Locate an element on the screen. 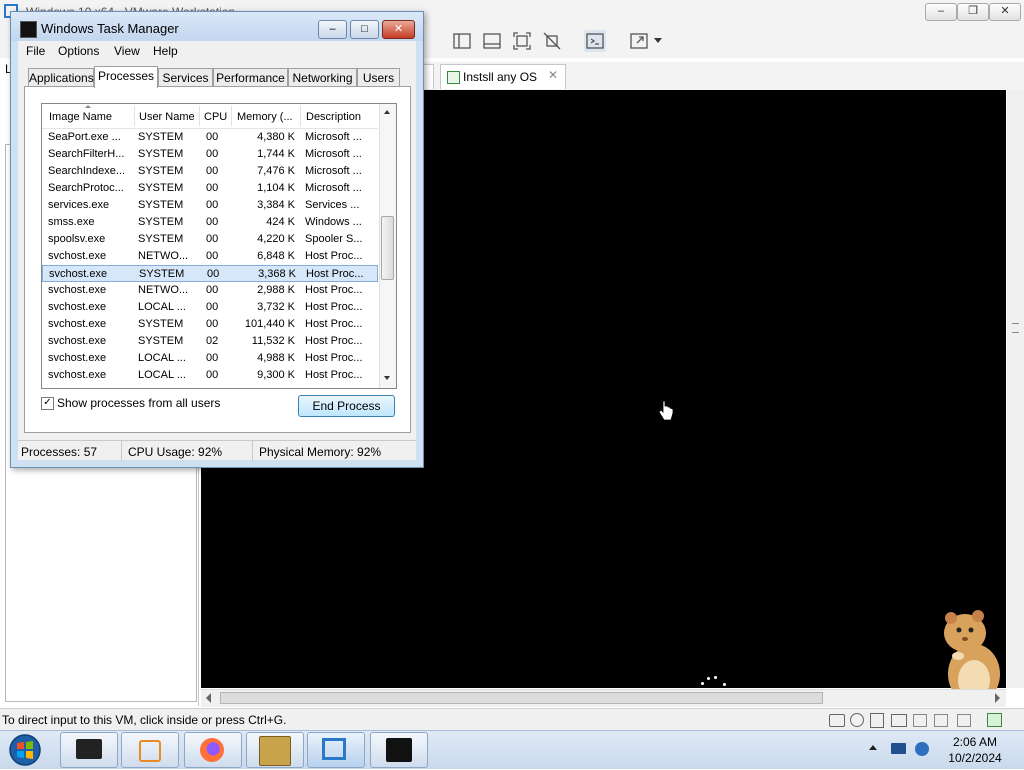 The image size is (1024, 770). taskbar-virtualbox is located at coordinates (275, 750).